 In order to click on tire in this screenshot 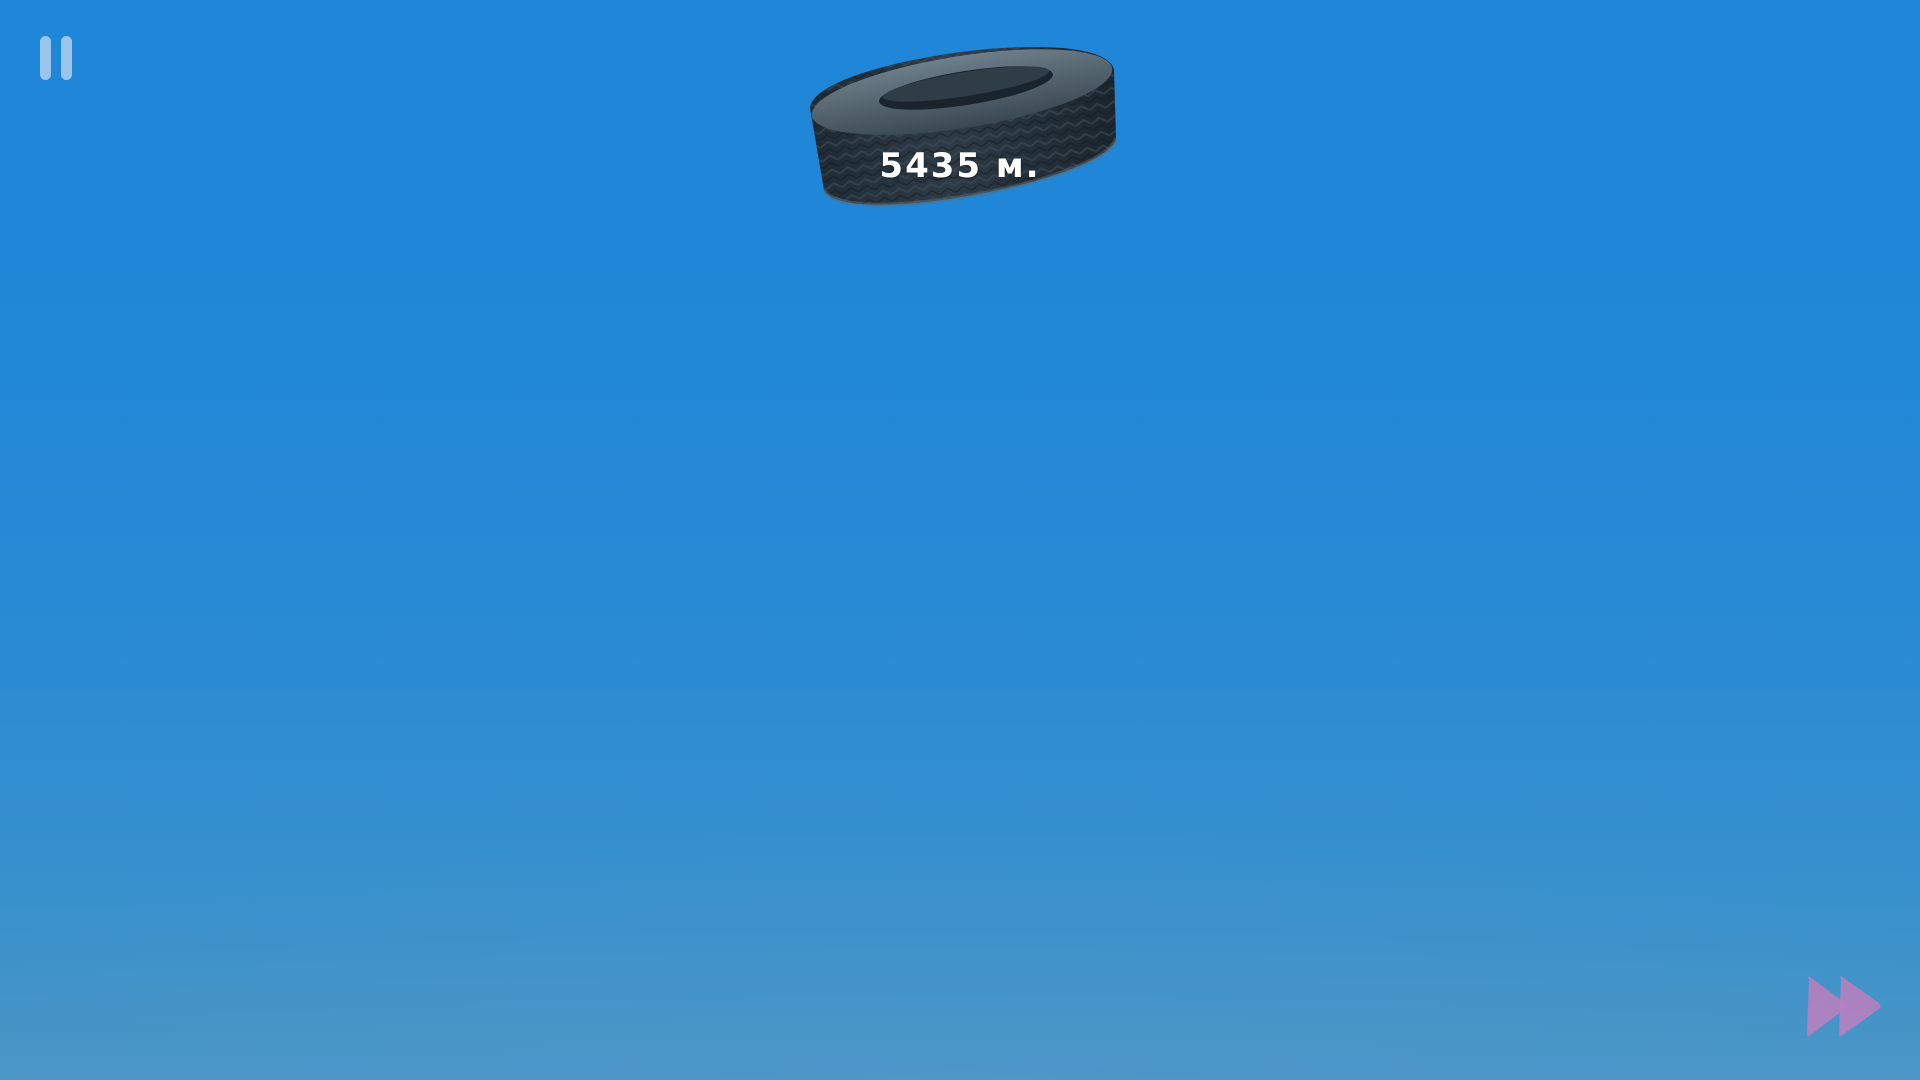, I will do `click(964, 135)`.